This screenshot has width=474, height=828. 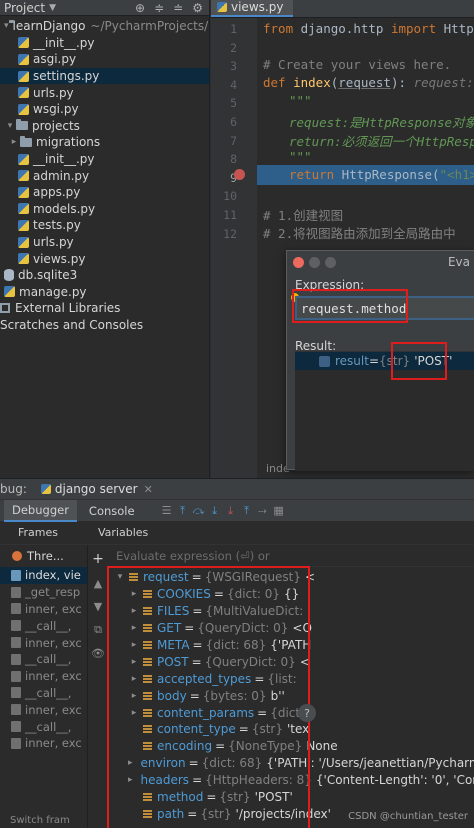 I want to click on show-execution-point-icon: ⤒, so click(x=183, y=510).